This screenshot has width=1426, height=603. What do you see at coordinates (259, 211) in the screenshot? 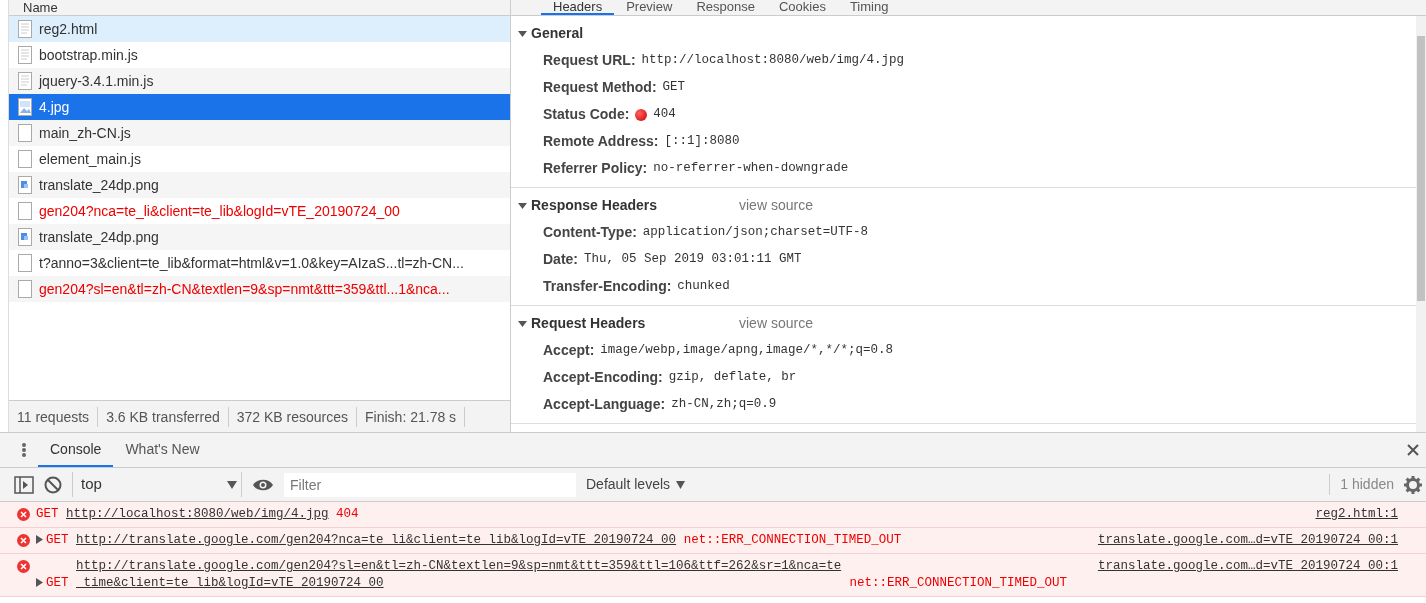
I see `request-row: gen204?nca=te_li&client=te_lib&logId=vTE_20190724_00` at bounding box center [259, 211].